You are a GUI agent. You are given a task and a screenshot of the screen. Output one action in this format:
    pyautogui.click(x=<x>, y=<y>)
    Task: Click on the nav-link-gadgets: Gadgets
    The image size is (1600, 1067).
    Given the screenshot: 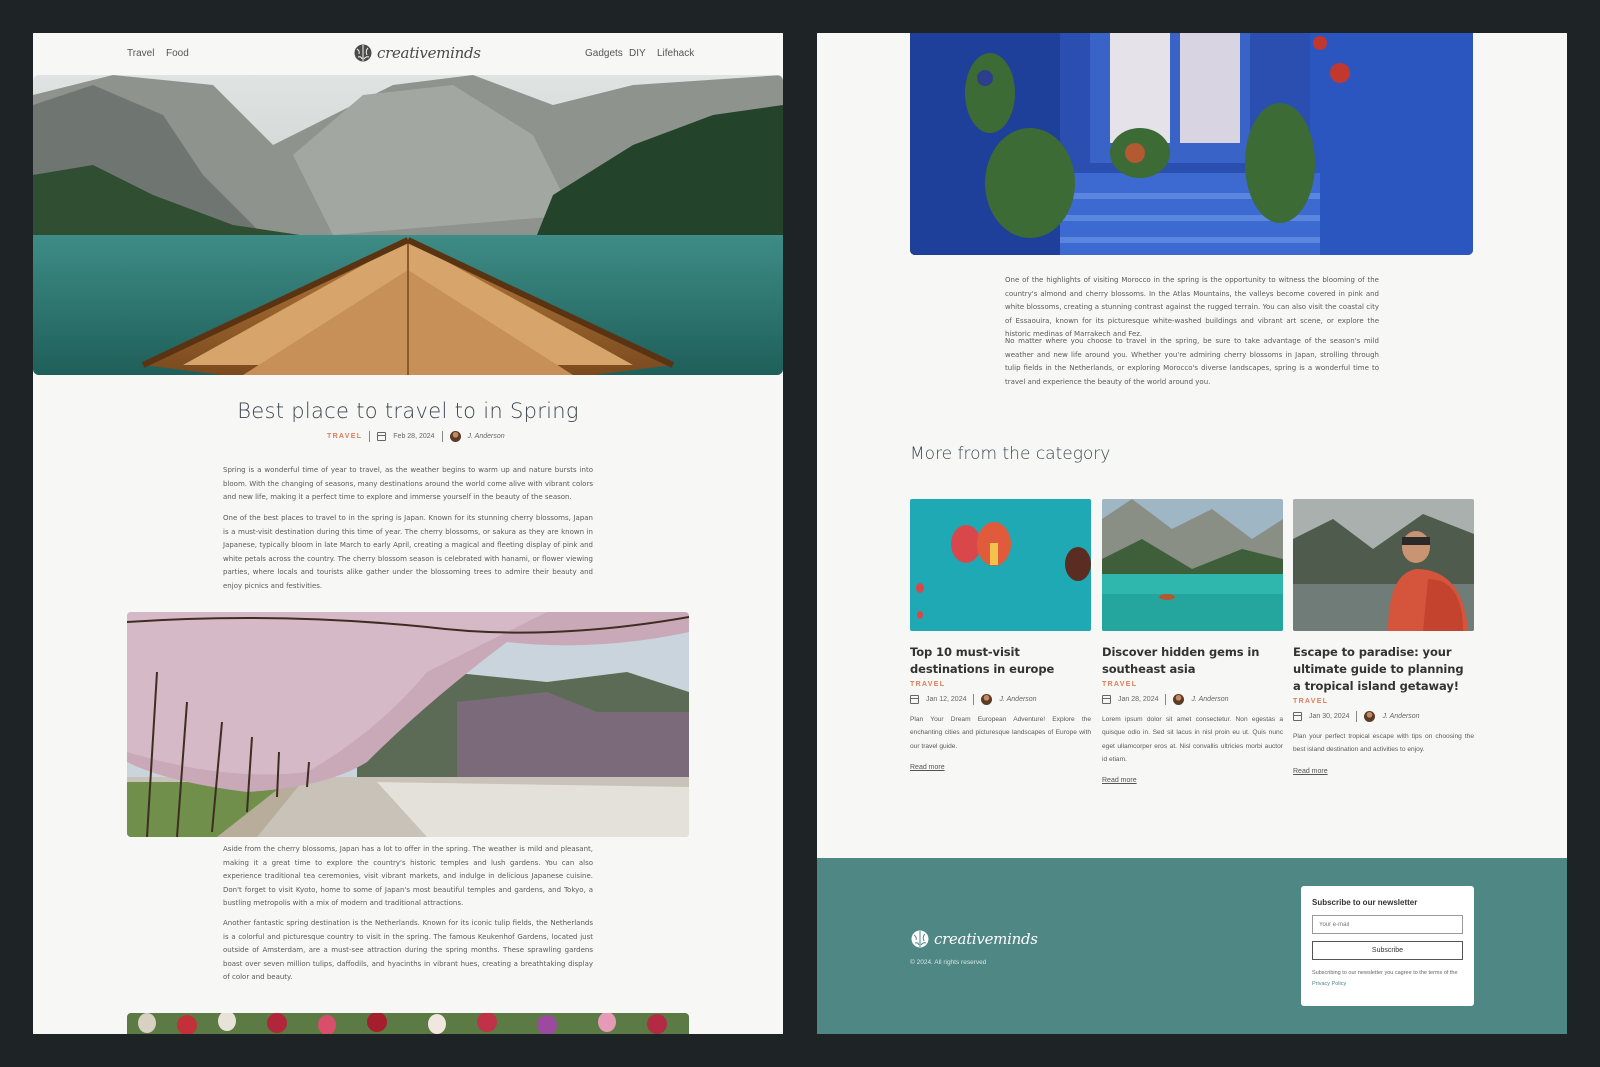 What is the action you would take?
    pyautogui.click(x=604, y=53)
    